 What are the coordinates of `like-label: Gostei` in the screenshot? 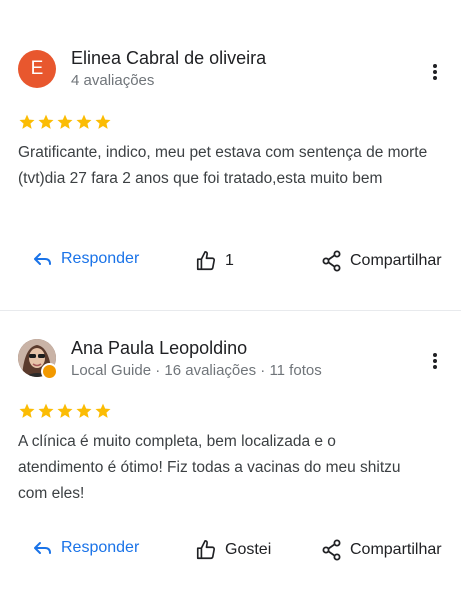 It's located at (248, 549).